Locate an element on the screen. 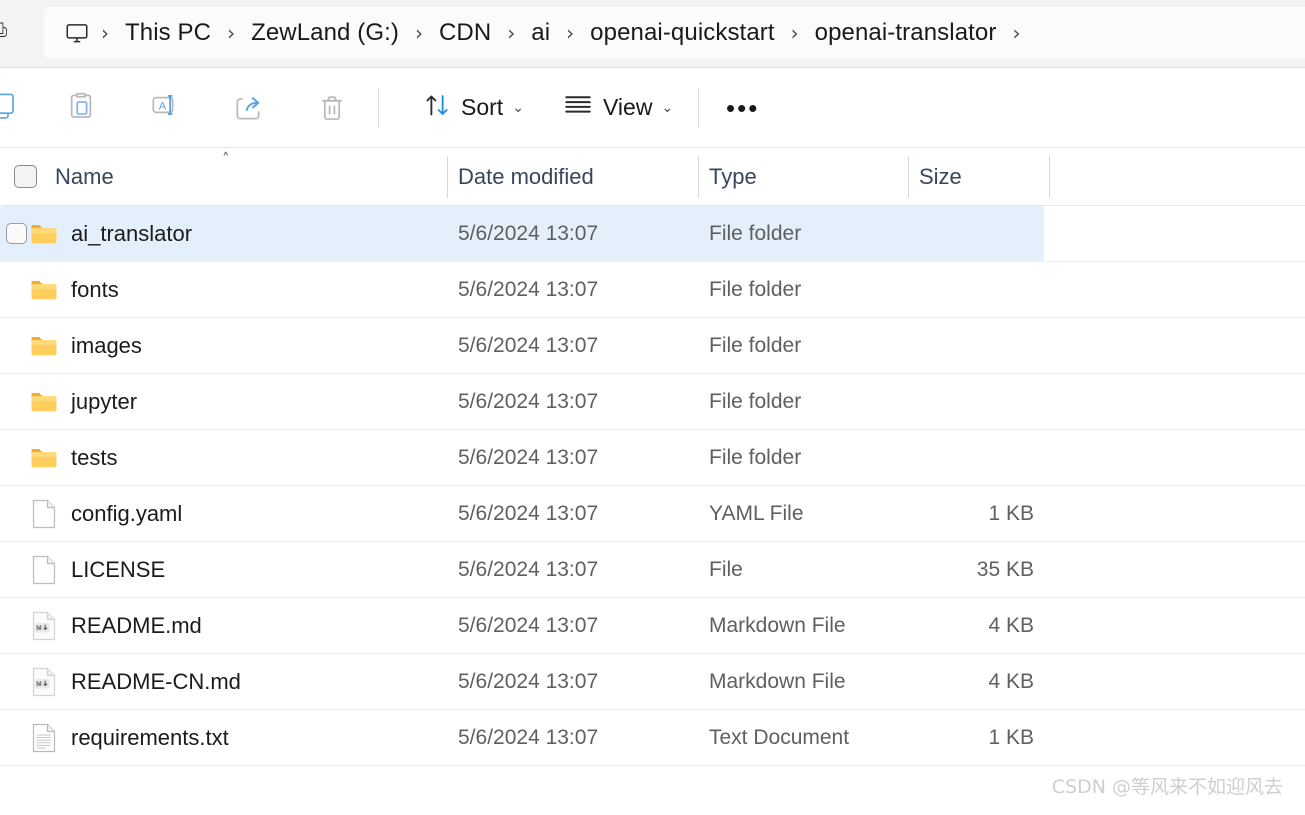 This screenshot has width=1305, height=815. column-header-type: Type is located at coordinates (733, 177).